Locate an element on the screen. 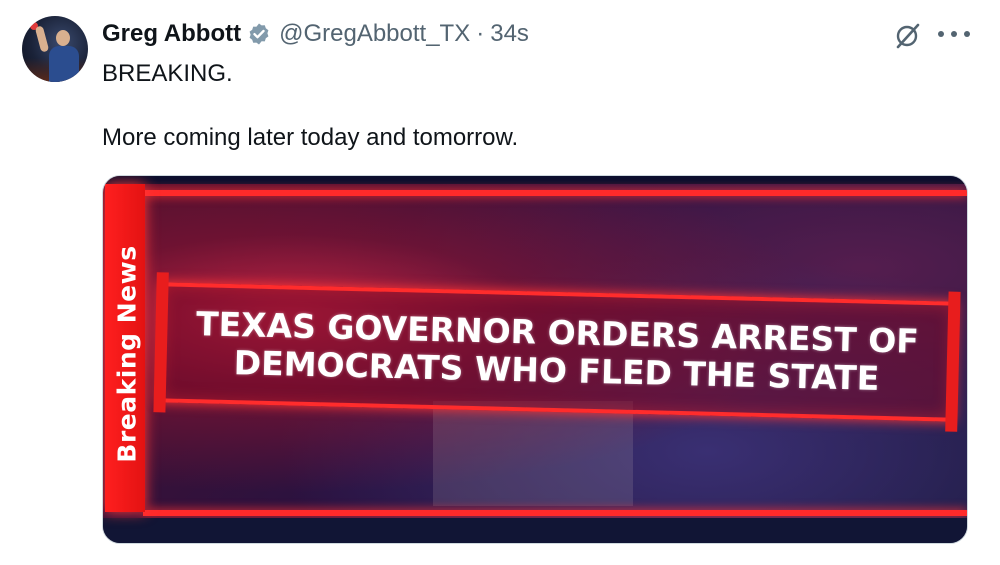 The height and width of the screenshot is (565, 1000). screen-top-edge is located at coordinates (535, 180).